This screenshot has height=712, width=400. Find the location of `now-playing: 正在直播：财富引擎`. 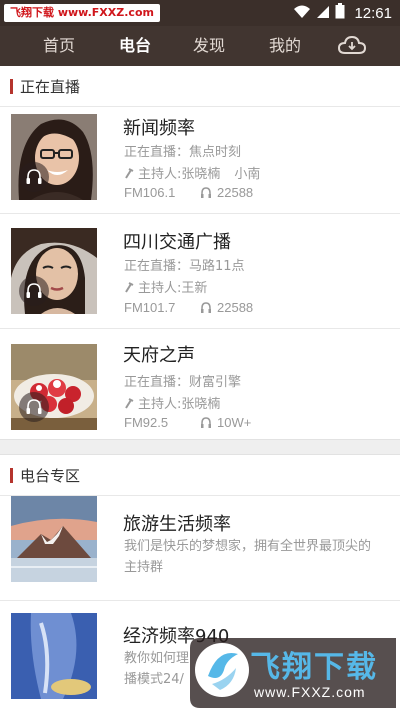

now-playing: 正在直播：财富引擎 is located at coordinates (183, 382).